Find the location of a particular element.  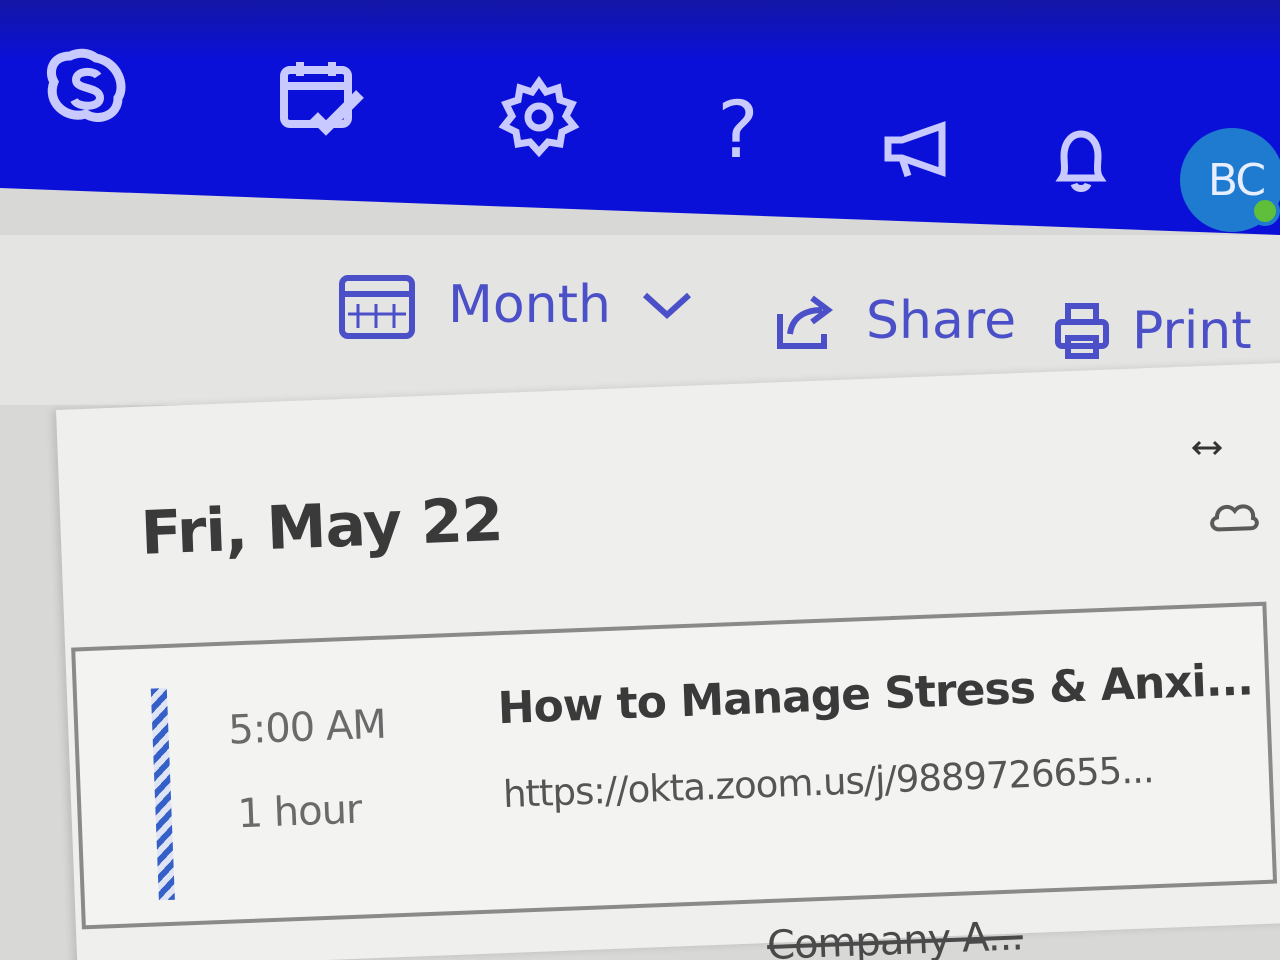

date-heading: Fri, May 22 is located at coordinates (321, 526).